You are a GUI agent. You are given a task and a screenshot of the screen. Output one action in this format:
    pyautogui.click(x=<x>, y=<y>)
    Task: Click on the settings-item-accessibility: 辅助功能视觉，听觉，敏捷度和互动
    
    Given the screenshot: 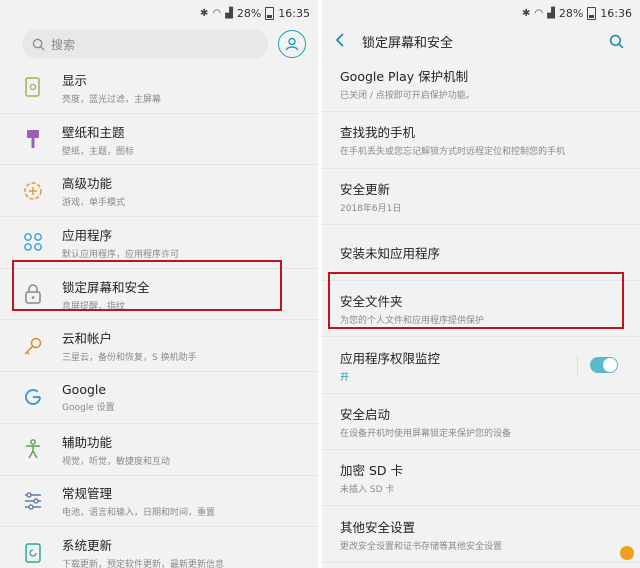 What is the action you would take?
    pyautogui.click(x=159, y=450)
    